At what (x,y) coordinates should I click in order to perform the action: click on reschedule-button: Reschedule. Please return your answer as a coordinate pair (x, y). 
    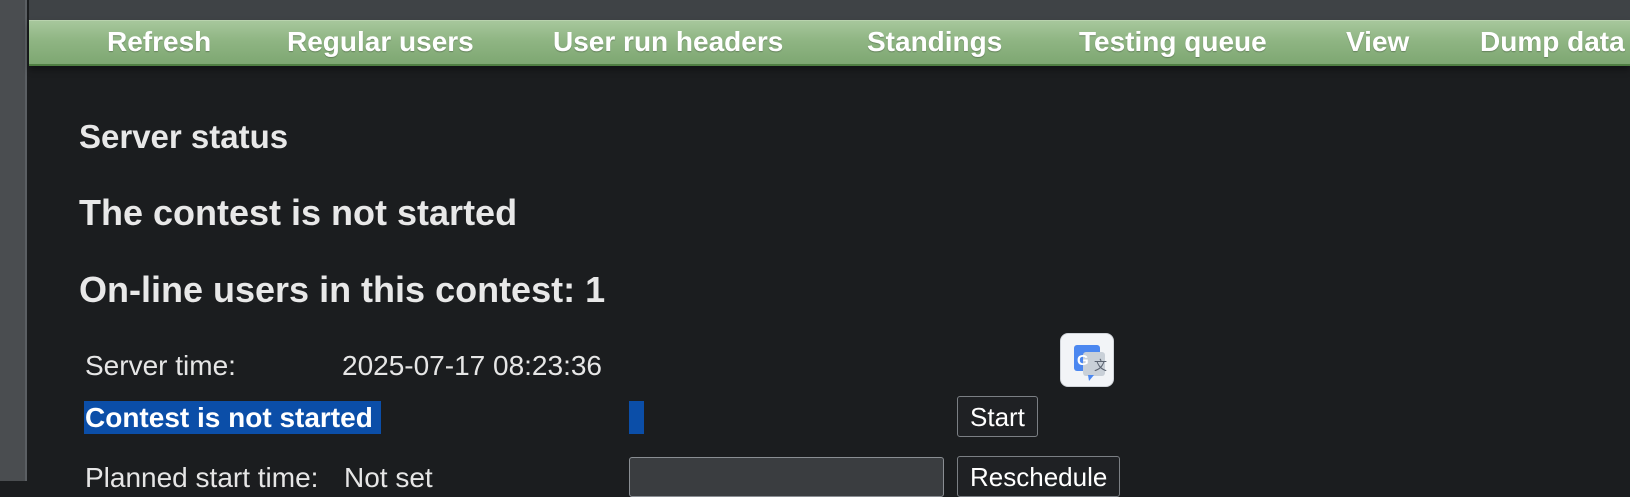
    Looking at the image, I should click on (1039, 476).